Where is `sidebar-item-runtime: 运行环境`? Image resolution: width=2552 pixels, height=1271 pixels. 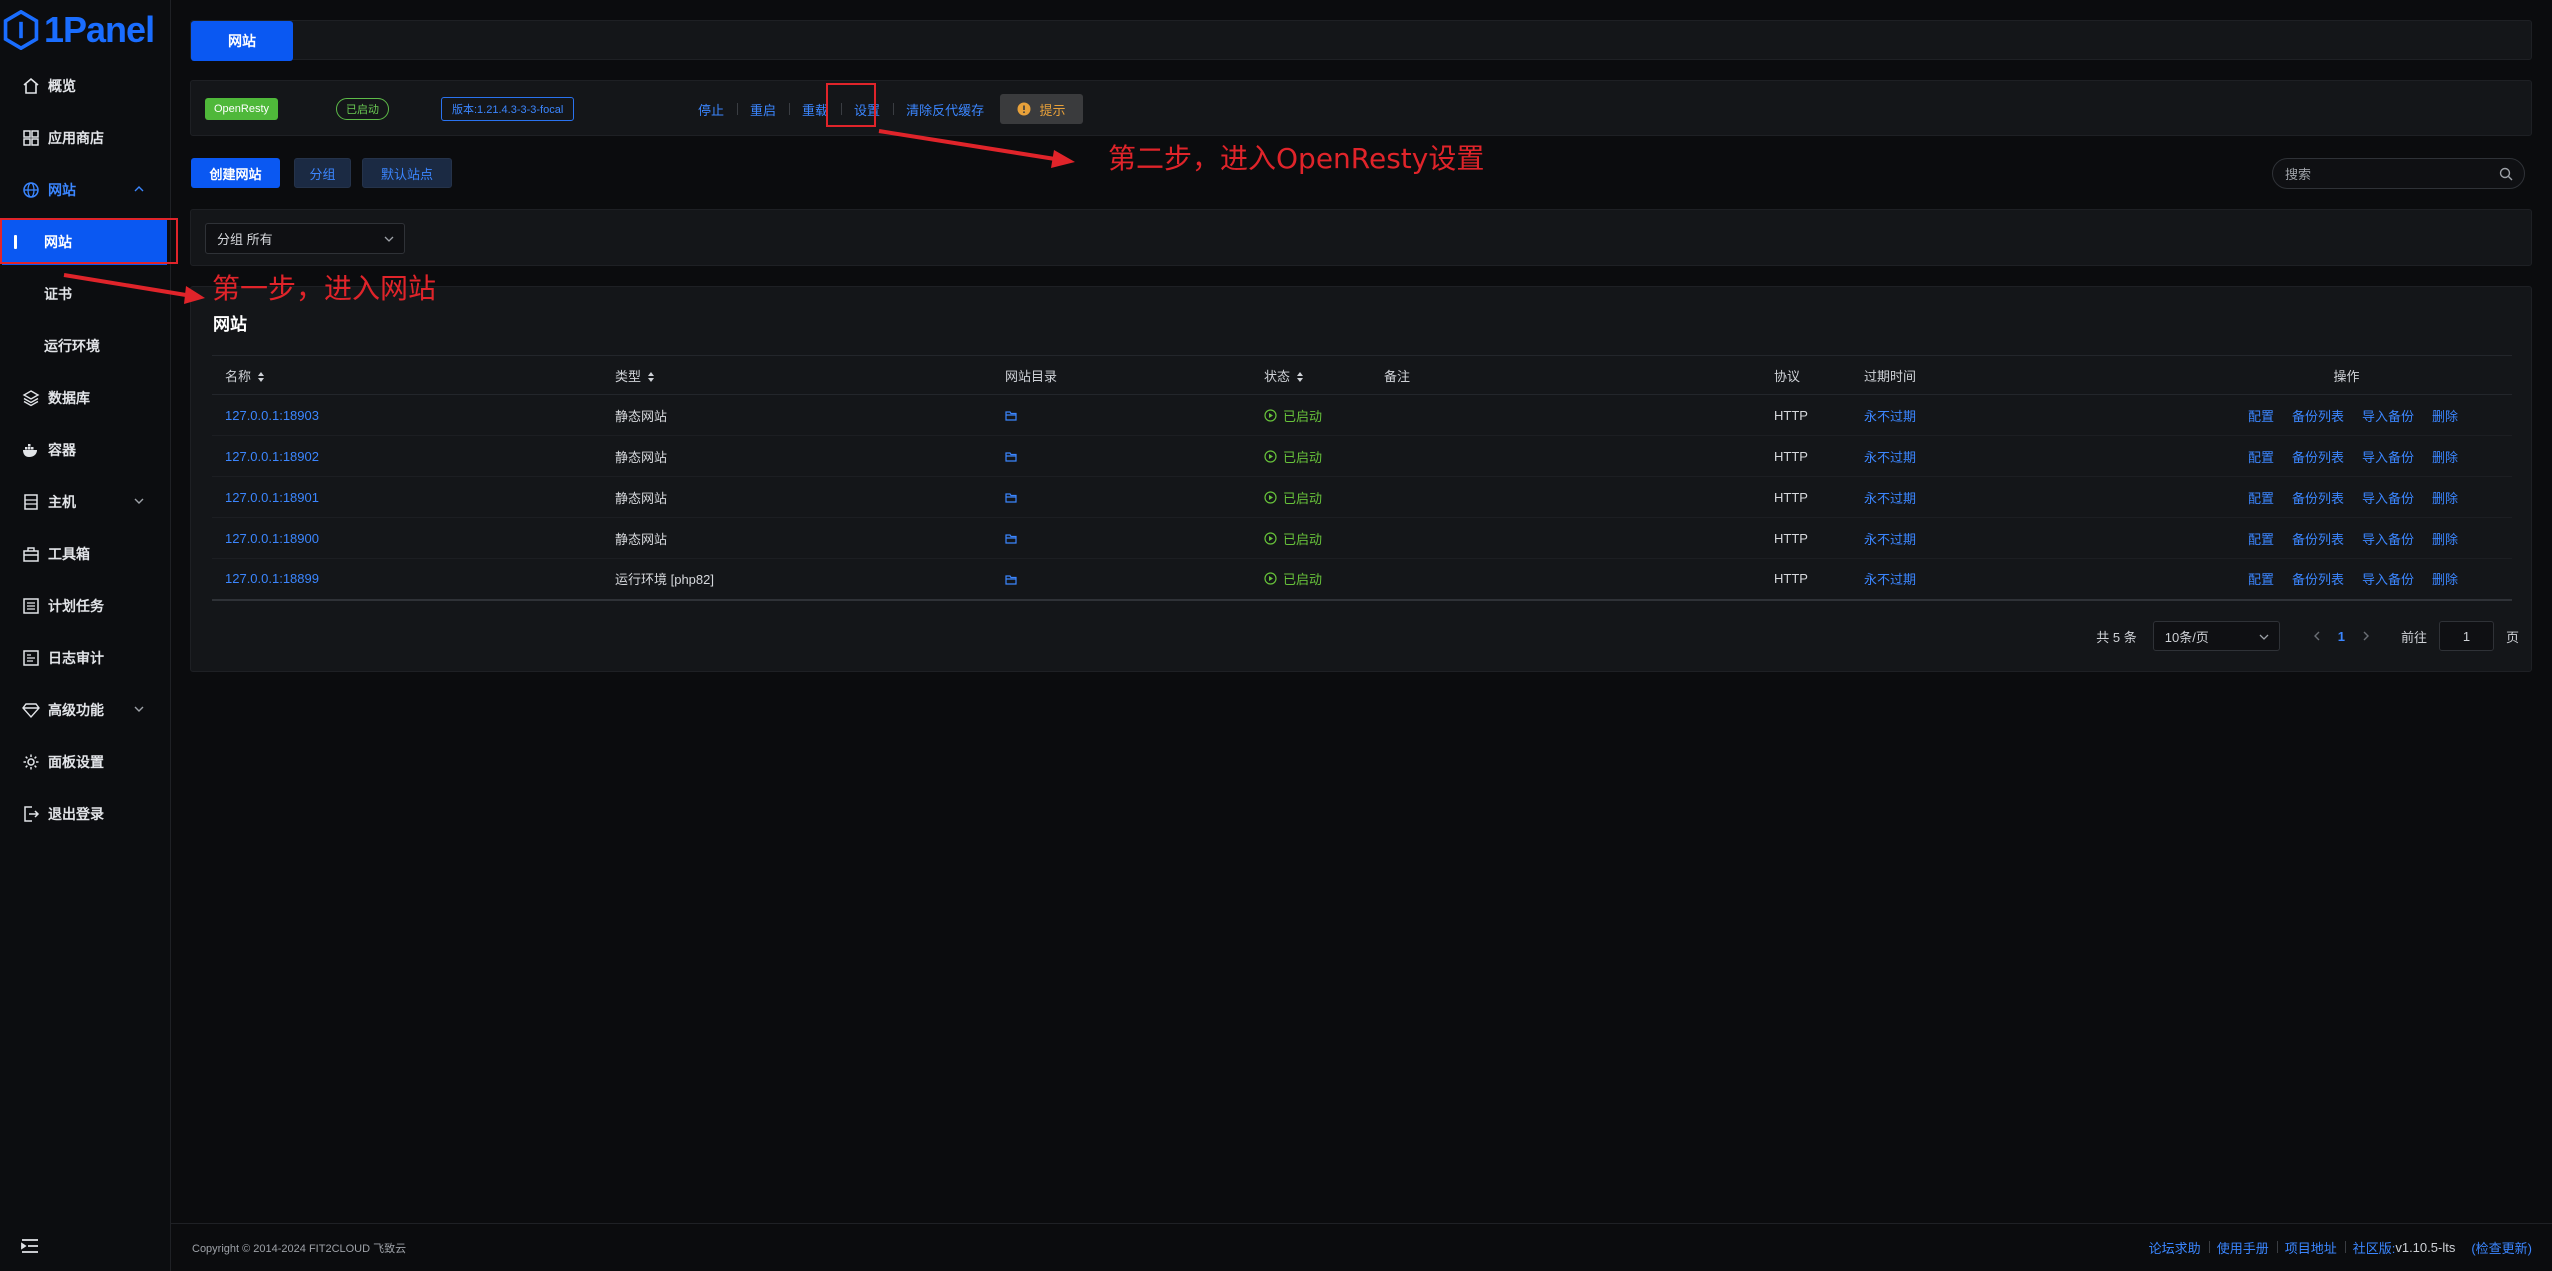
sidebar-item-runtime: 运行环境 is located at coordinates (85, 346).